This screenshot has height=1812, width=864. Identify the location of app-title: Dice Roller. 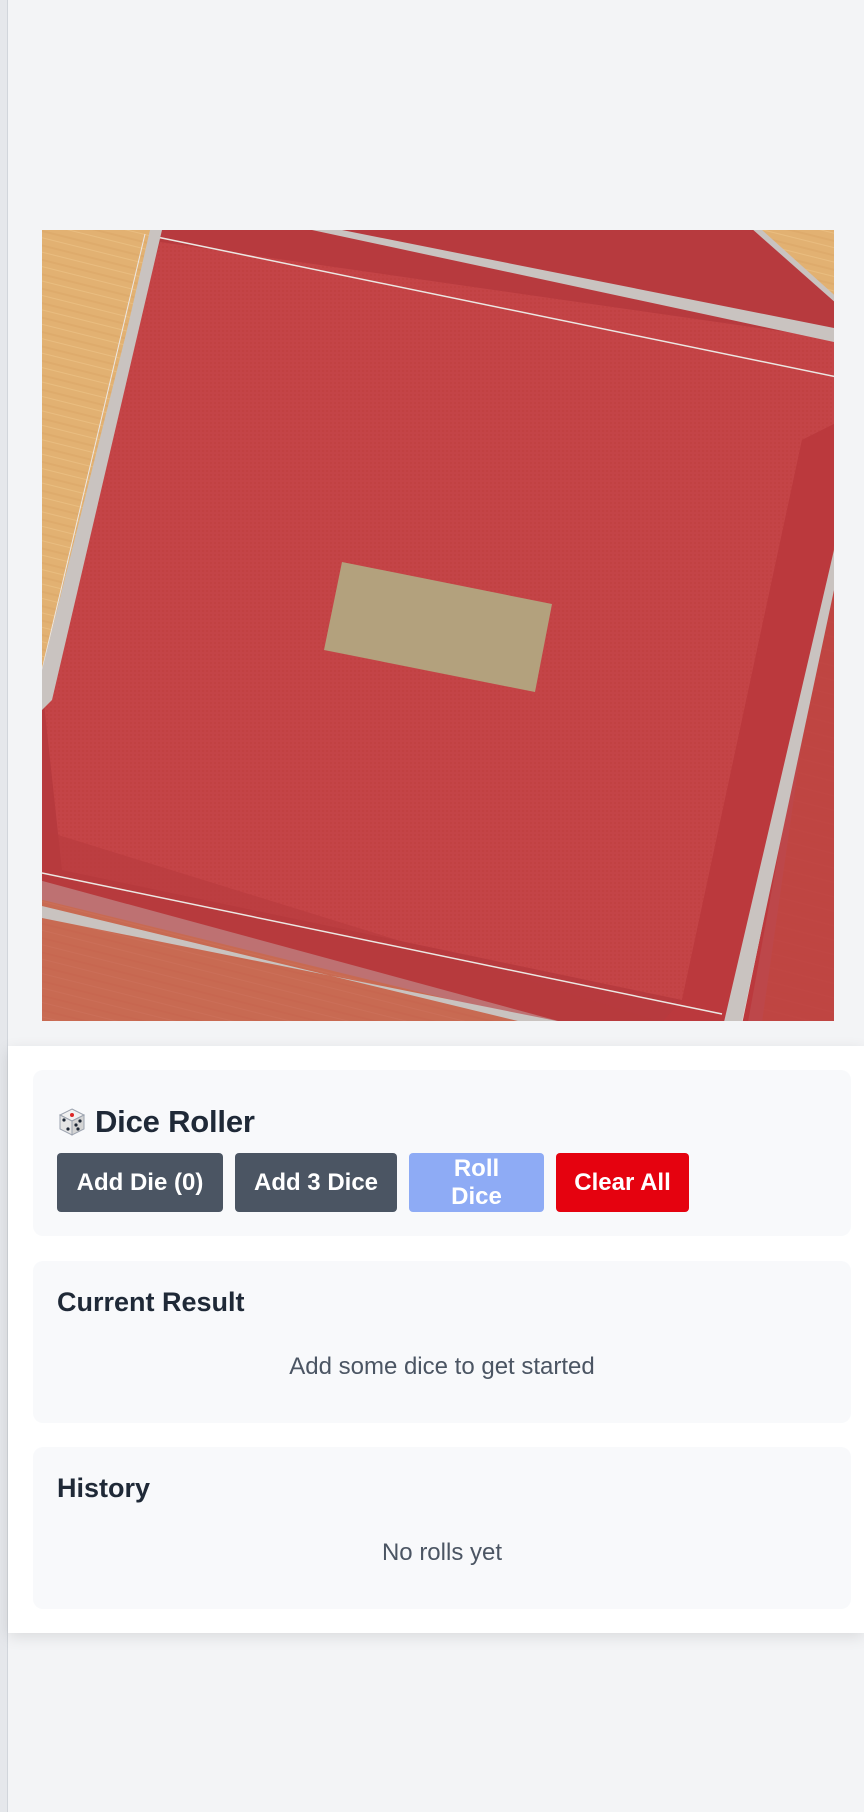
(175, 1121).